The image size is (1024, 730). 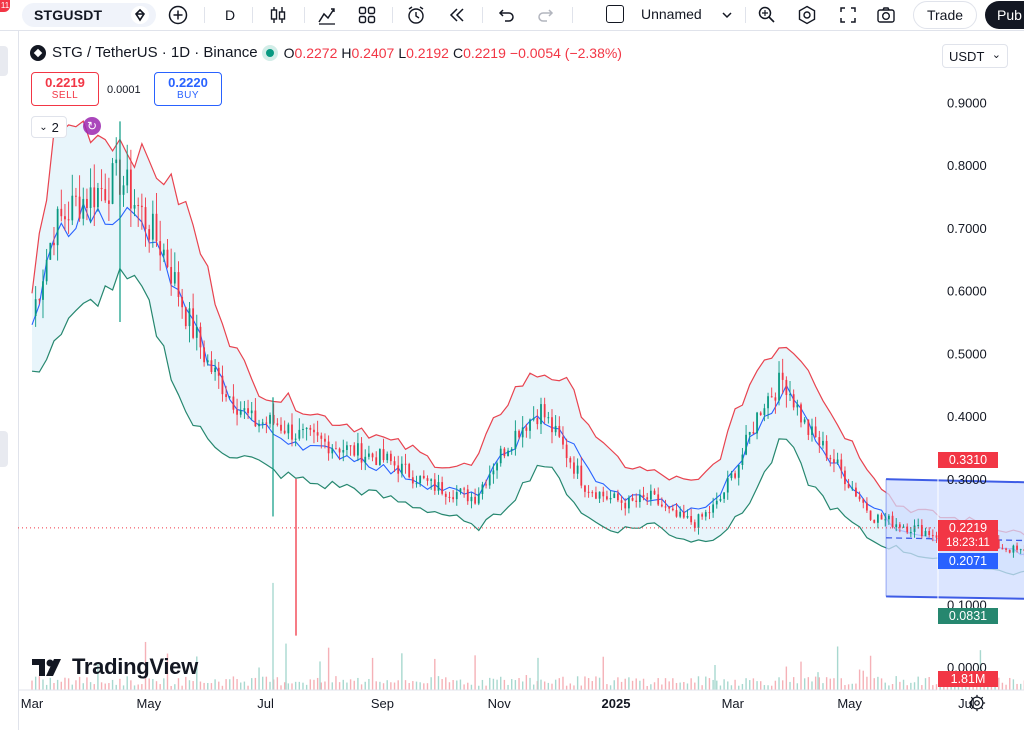 I want to click on camera-icon, so click(x=886, y=15).